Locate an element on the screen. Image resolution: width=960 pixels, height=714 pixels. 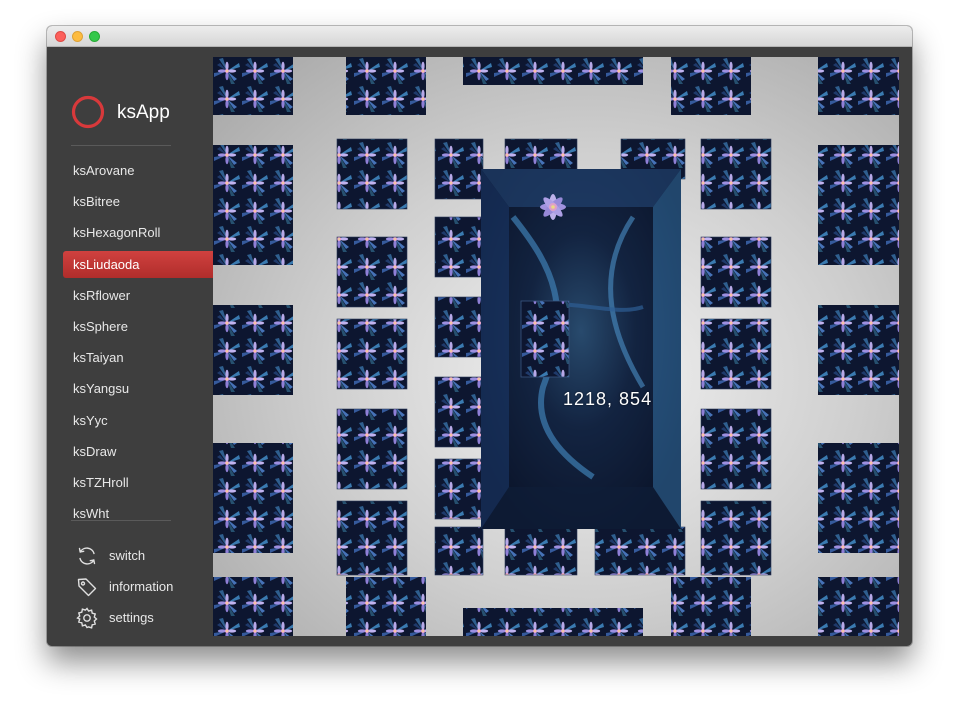
sidebar-divider-top is located at coordinates (121, 145).